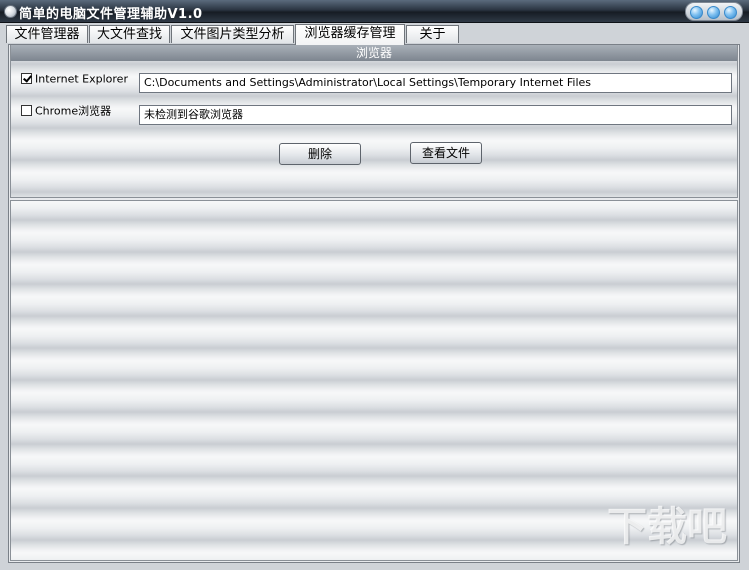 The height and width of the screenshot is (570, 749). Describe the element at coordinates (73, 111) in the screenshot. I see `chrome-label: Chrome浏览器` at that location.